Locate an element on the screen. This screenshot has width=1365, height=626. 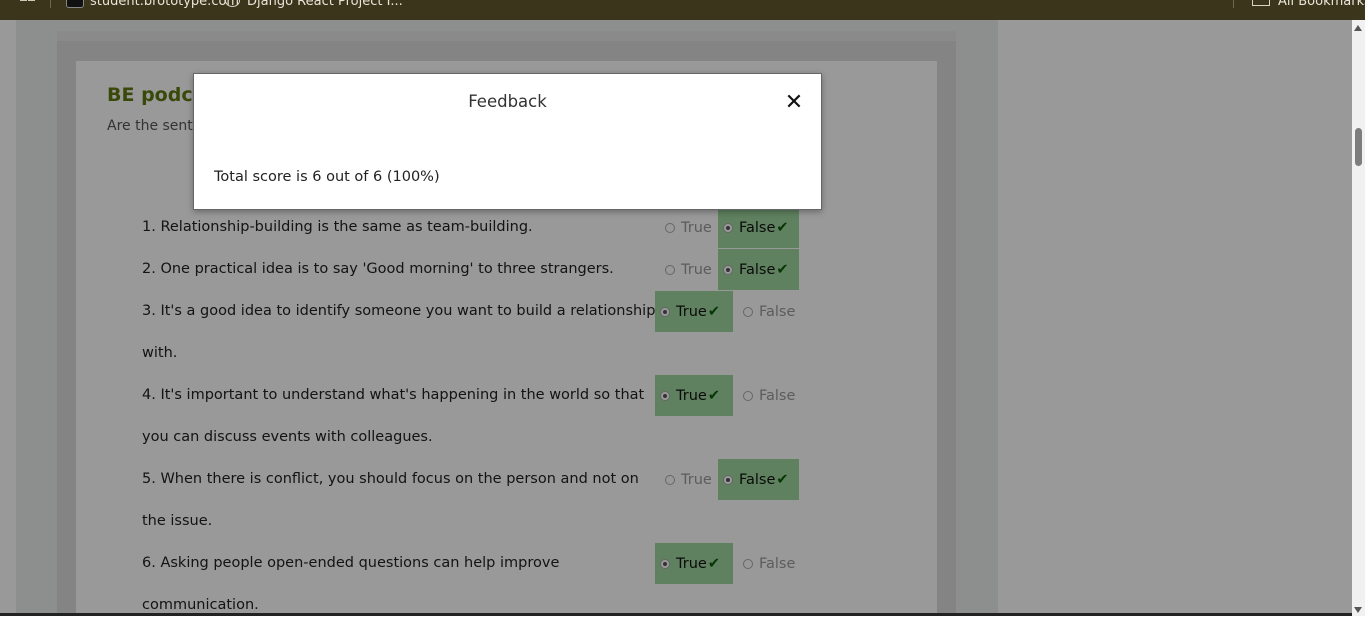
q3-false-option: False is located at coordinates (773, 311).